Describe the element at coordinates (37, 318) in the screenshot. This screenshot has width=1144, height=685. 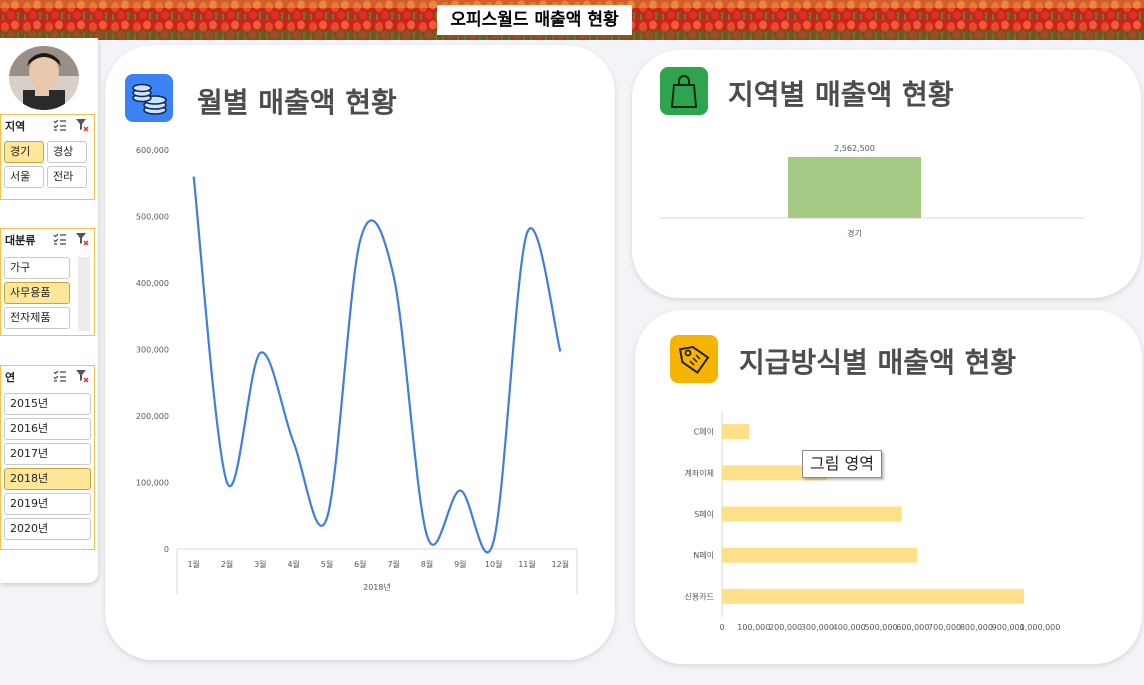
I see `slicer-item-electronics: 전자제품` at that location.